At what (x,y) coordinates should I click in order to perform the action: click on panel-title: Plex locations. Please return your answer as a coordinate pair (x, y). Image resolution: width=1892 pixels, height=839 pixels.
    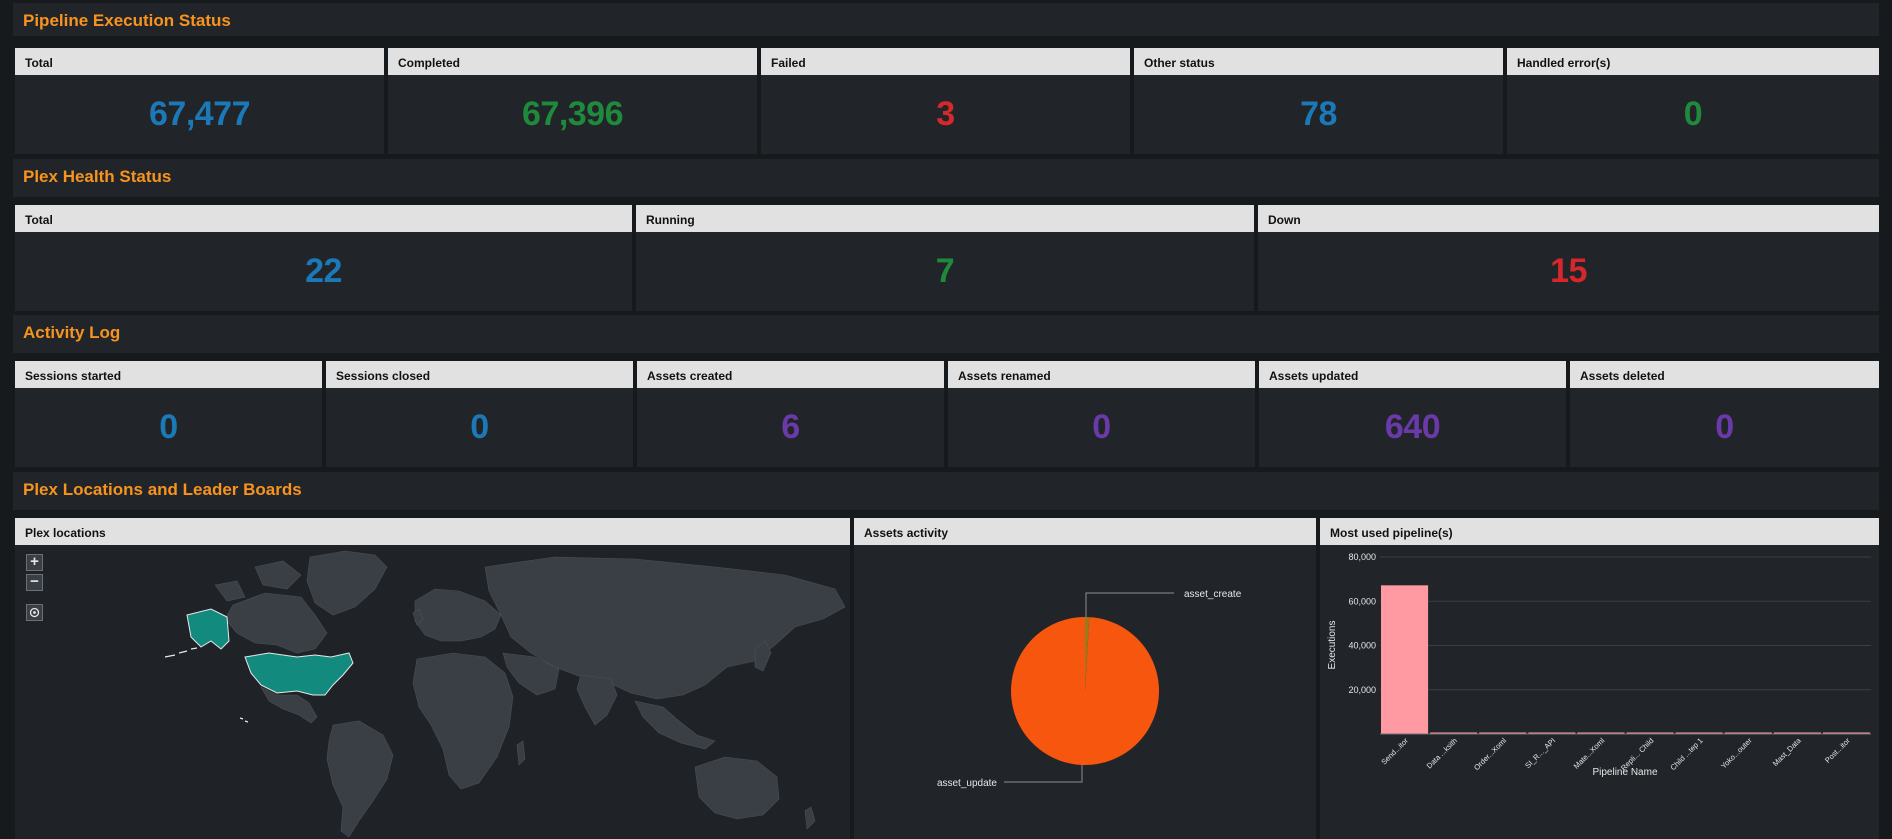
    Looking at the image, I should click on (432, 531).